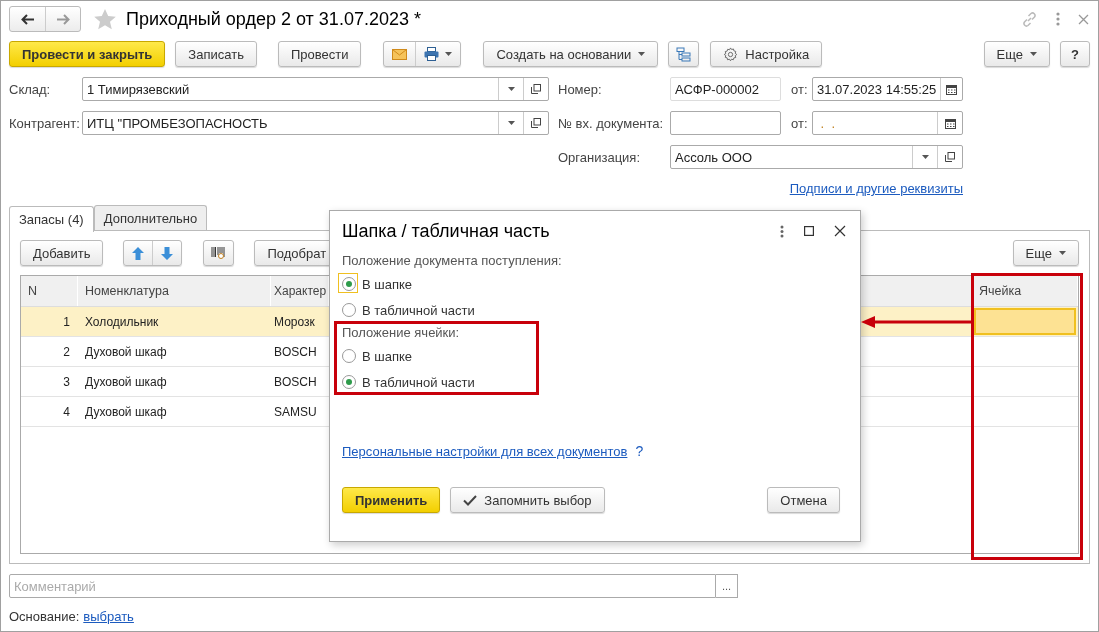 The width and height of the screenshot is (1099, 632). I want to click on group-label: Положение ячейки:, so click(401, 333).